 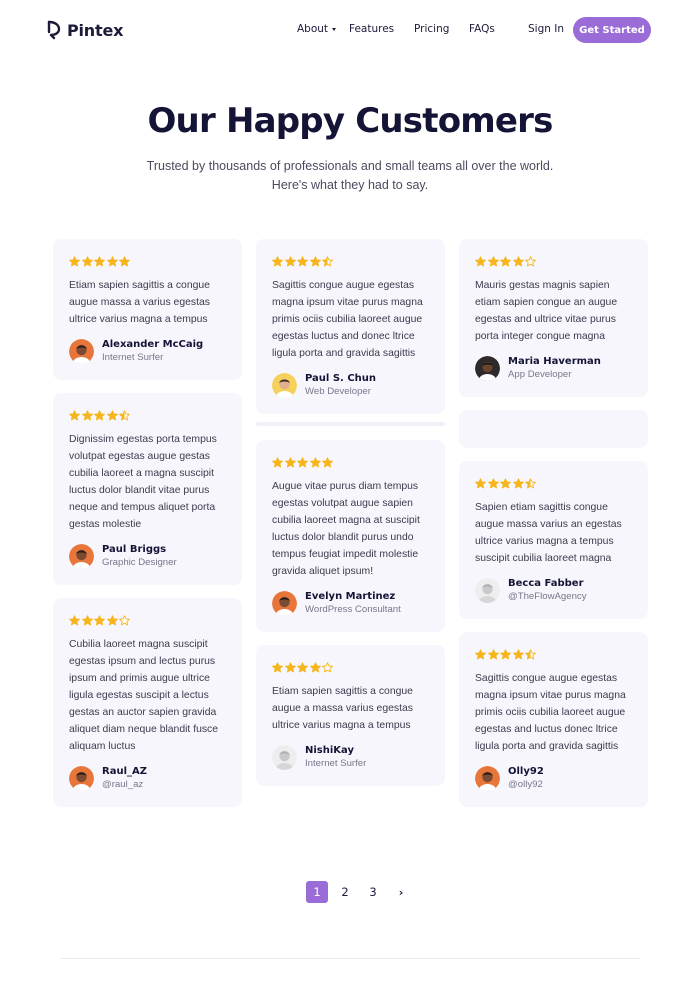 I want to click on page-2-button: 2, so click(x=345, y=892).